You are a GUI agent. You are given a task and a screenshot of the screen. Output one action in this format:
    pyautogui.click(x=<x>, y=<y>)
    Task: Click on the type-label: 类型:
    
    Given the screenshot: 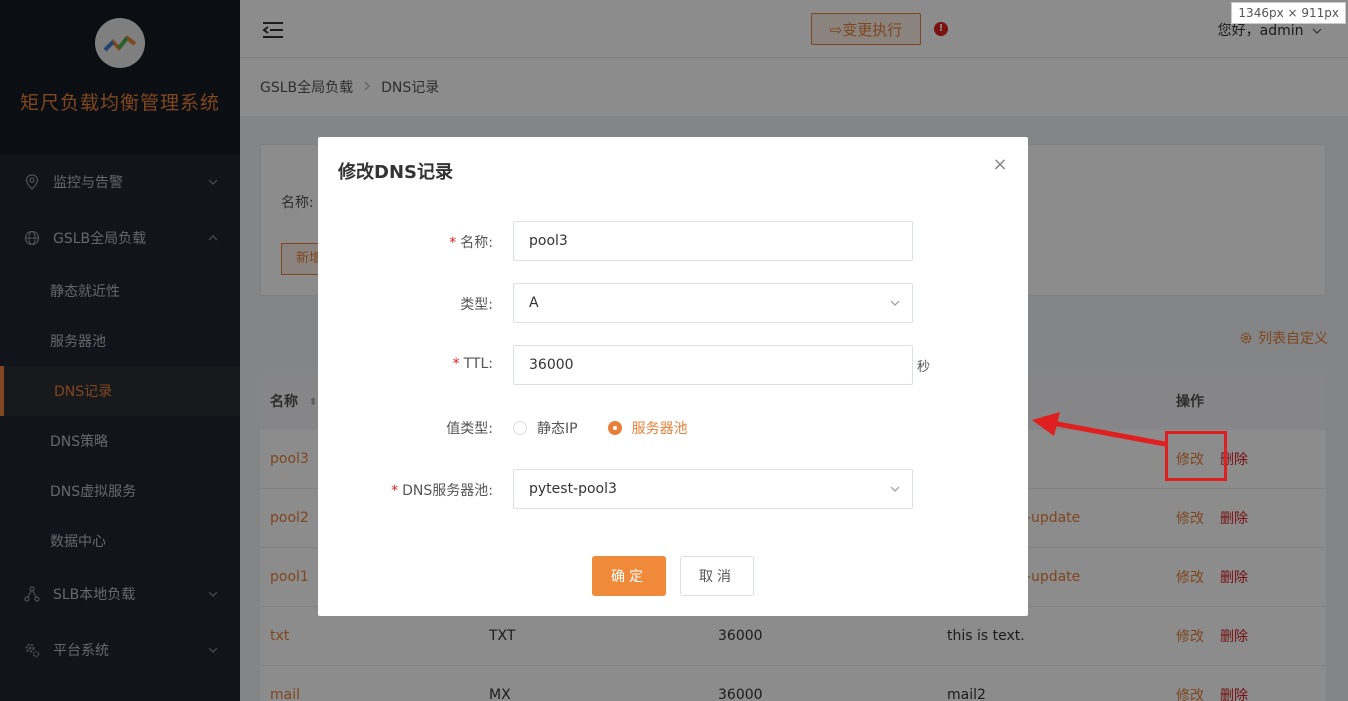 What is the action you would take?
    pyautogui.click(x=476, y=305)
    